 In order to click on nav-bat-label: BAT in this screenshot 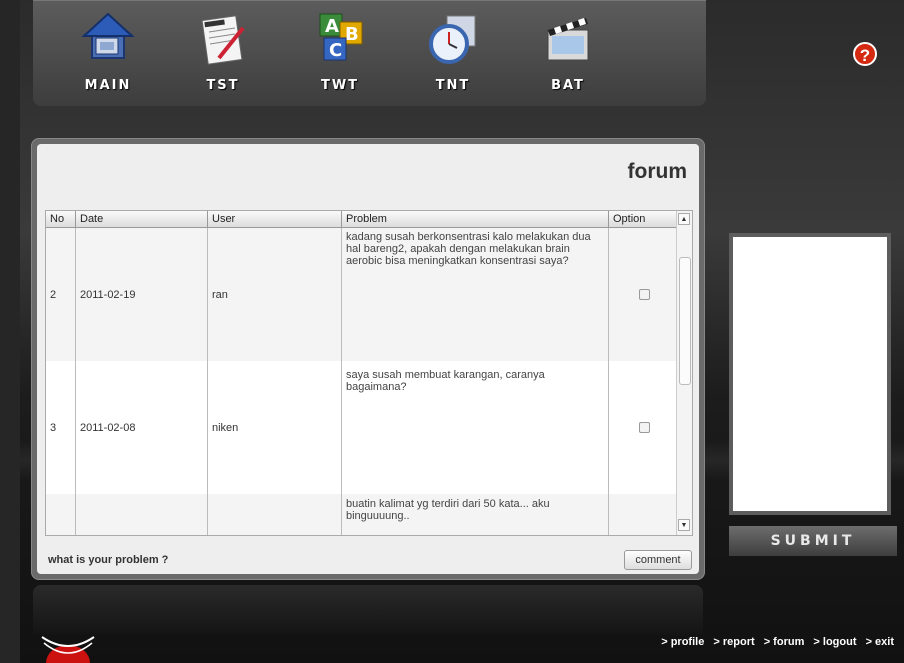, I will do `click(568, 85)`.